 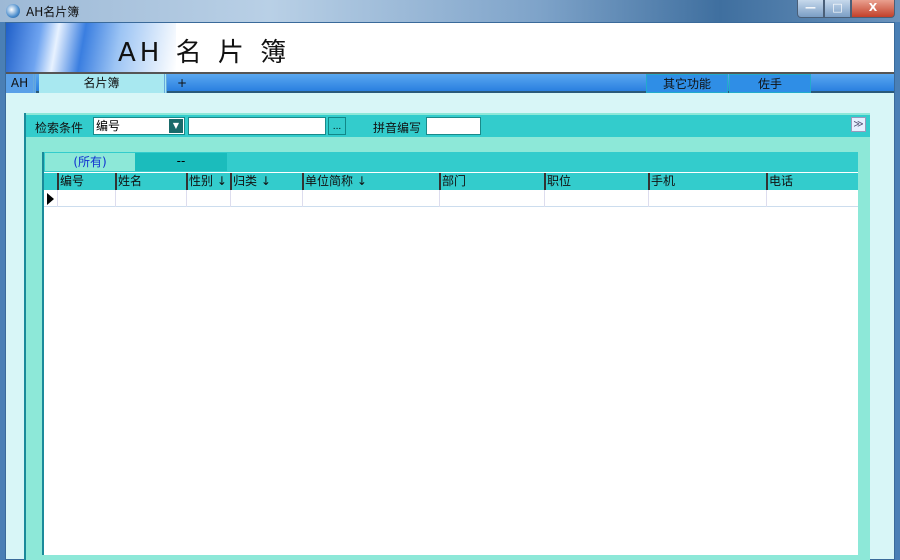 What do you see at coordinates (453, 126) in the screenshot?
I see `pinyin-input` at bounding box center [453, 126].